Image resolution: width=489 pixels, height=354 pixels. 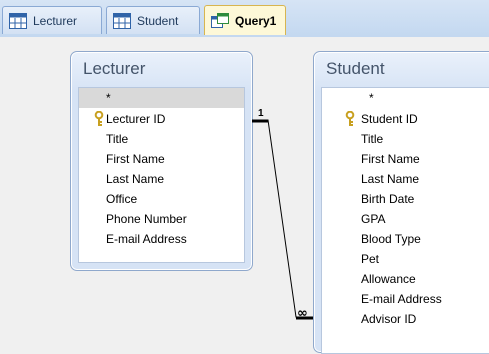 I want to click on tab-label: Lecturer, so click(x=55, y=20).